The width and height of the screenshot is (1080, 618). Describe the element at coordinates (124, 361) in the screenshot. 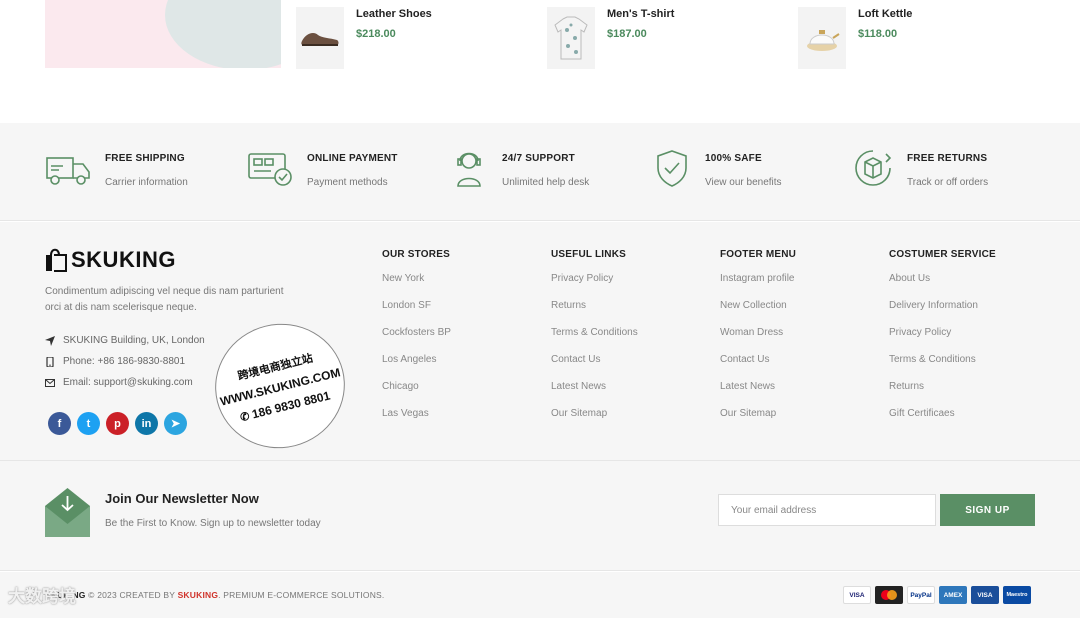

I see `phone-text: Phone: +86 186-9830-8801` at that location.